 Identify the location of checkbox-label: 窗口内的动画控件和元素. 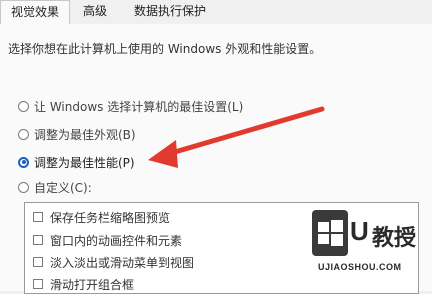
(116, 240).